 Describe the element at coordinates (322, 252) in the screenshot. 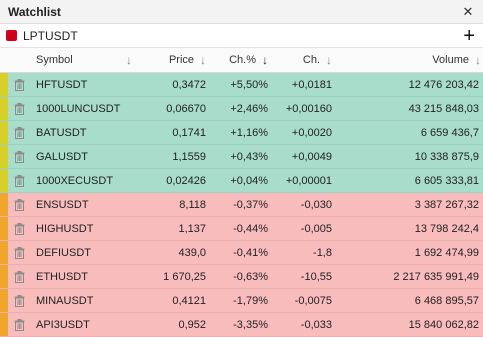

I see `row-change: -1,8` at that location.